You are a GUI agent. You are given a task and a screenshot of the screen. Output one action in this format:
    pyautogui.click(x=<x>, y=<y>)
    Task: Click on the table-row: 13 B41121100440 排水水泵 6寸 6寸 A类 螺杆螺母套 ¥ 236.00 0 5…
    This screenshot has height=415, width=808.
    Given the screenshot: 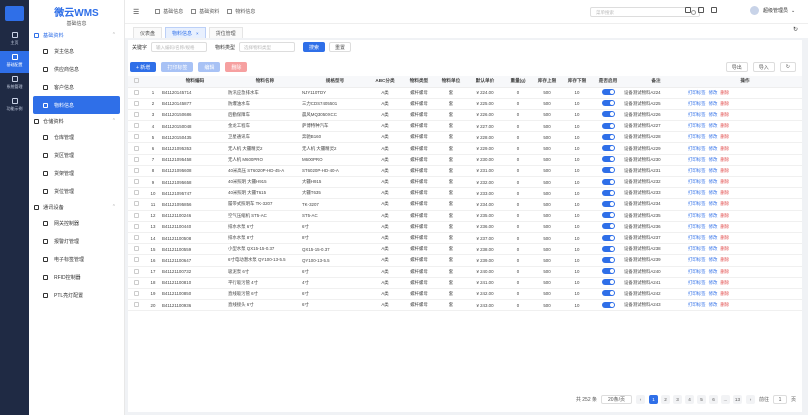 What is the action you would take?
    pyautogui.click(x=465, y=227)
    